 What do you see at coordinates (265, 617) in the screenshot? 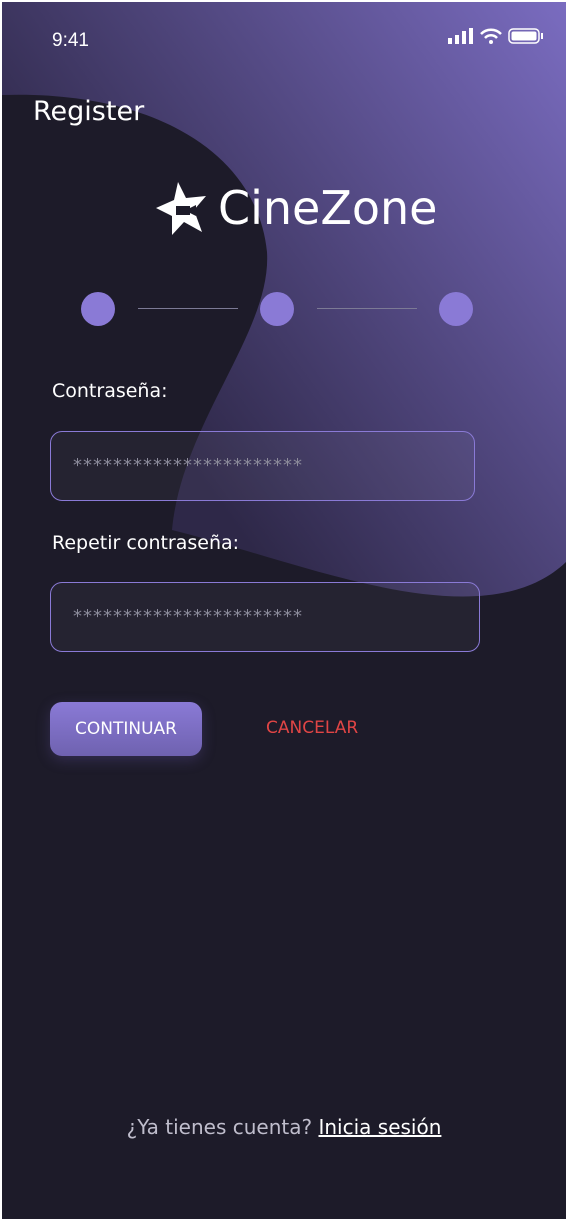
I see `repeat-password-input: ***********************` at bounding box center [265, 617].